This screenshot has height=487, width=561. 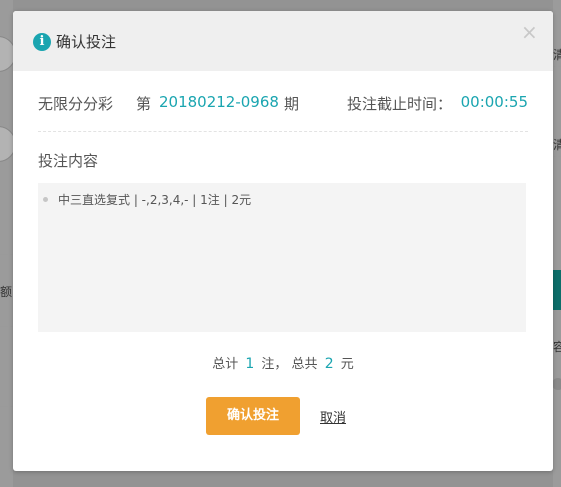 What do you see at coordinates (557, 290) in the screenshot?
I see `background-teal-button` at bounding box center [557, 290].